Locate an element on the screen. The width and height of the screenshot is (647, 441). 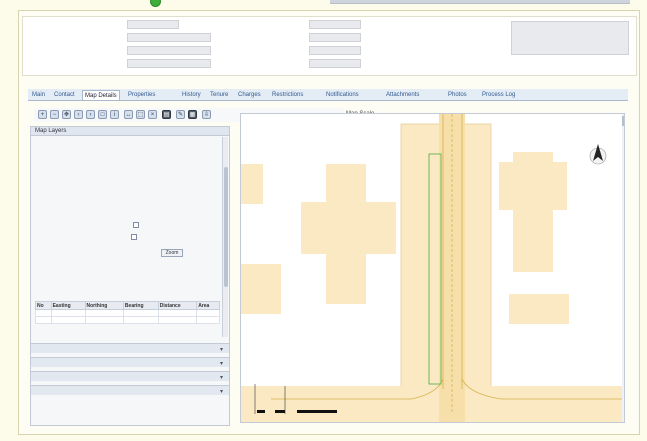
column-header: Bearing is located at coordinates (140, 305).